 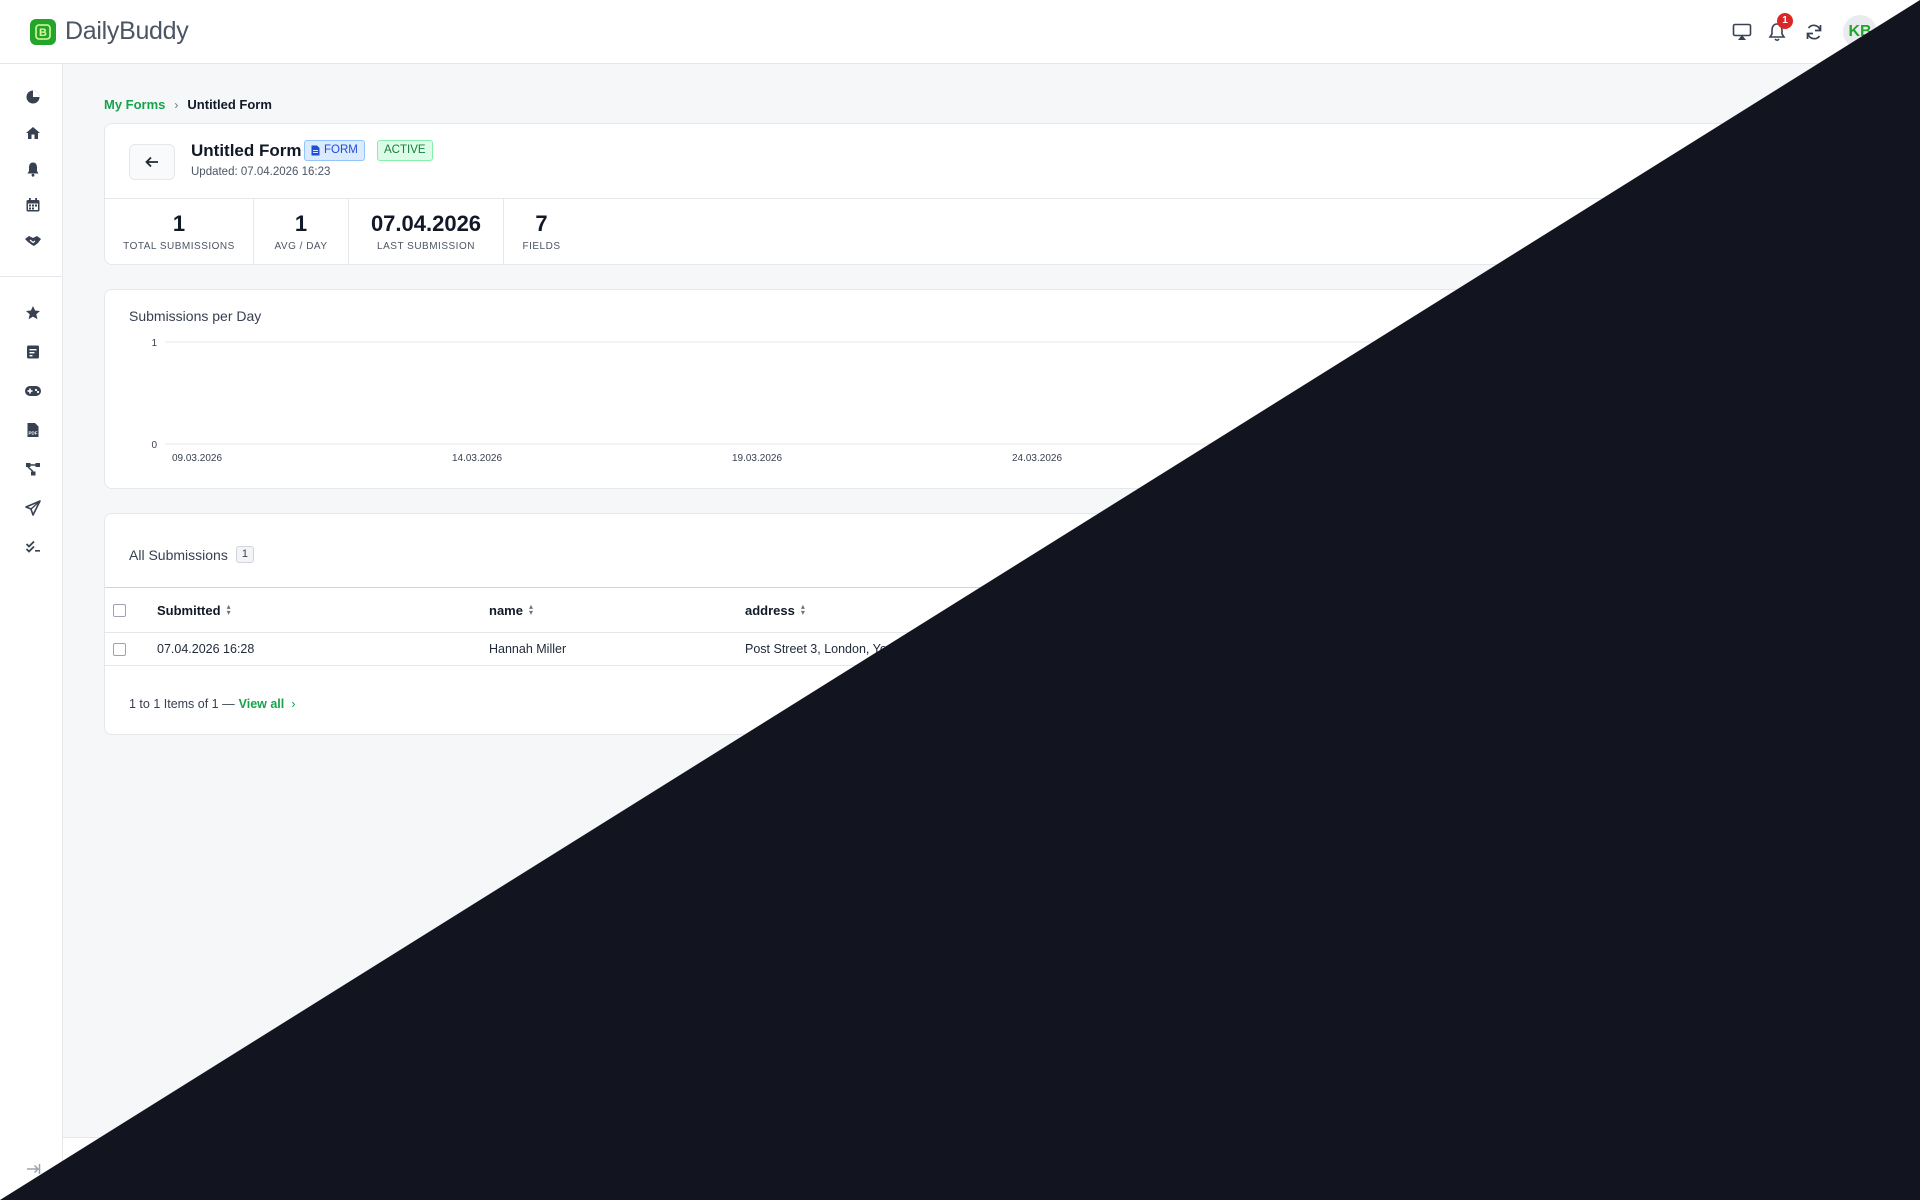 I want to click on logo-icon: B, so click(x=43, y=31).